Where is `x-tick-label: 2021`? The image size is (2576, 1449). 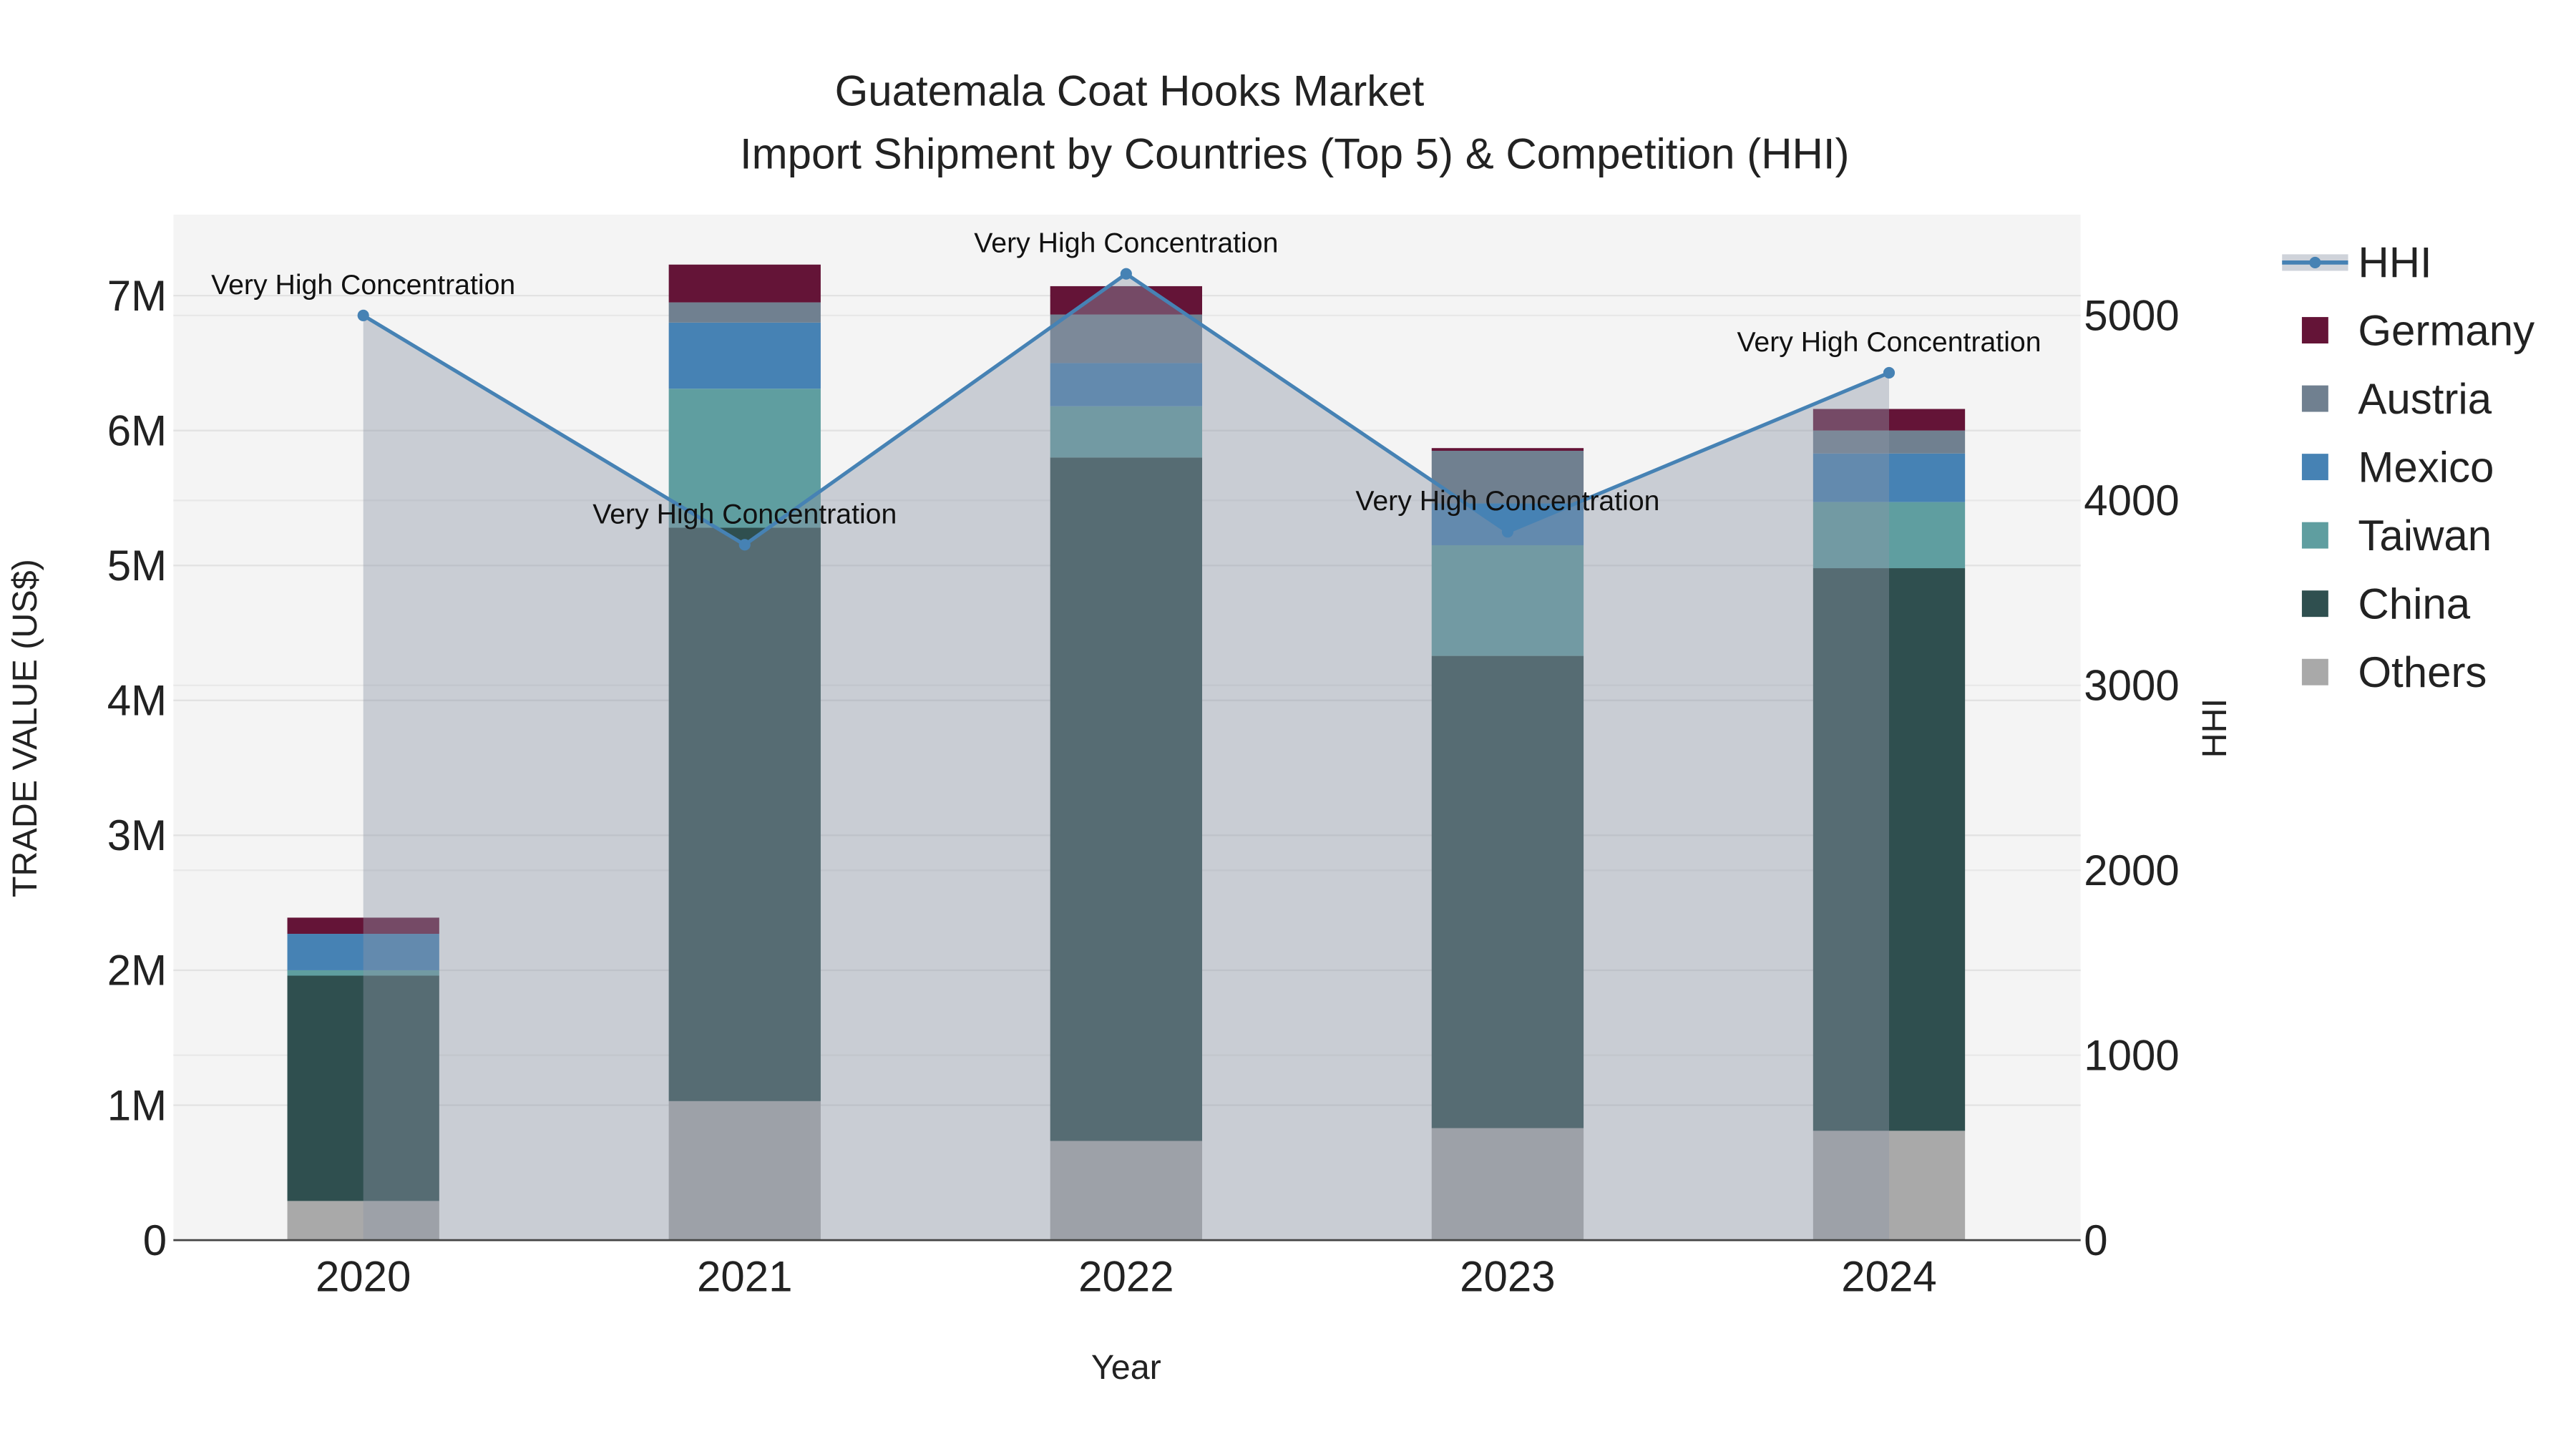
x-tick-label: 2021 is located at coordinates (744, 1277).